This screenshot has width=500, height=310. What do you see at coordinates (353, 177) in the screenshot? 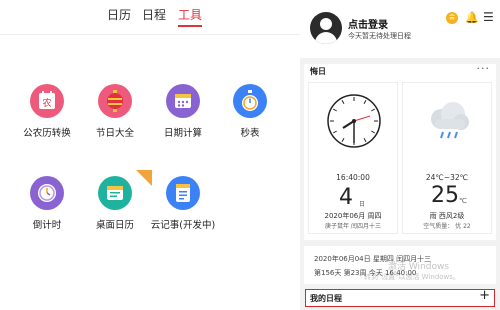
I see `current-time: 16:40:00` at bounding box center [353, 177].